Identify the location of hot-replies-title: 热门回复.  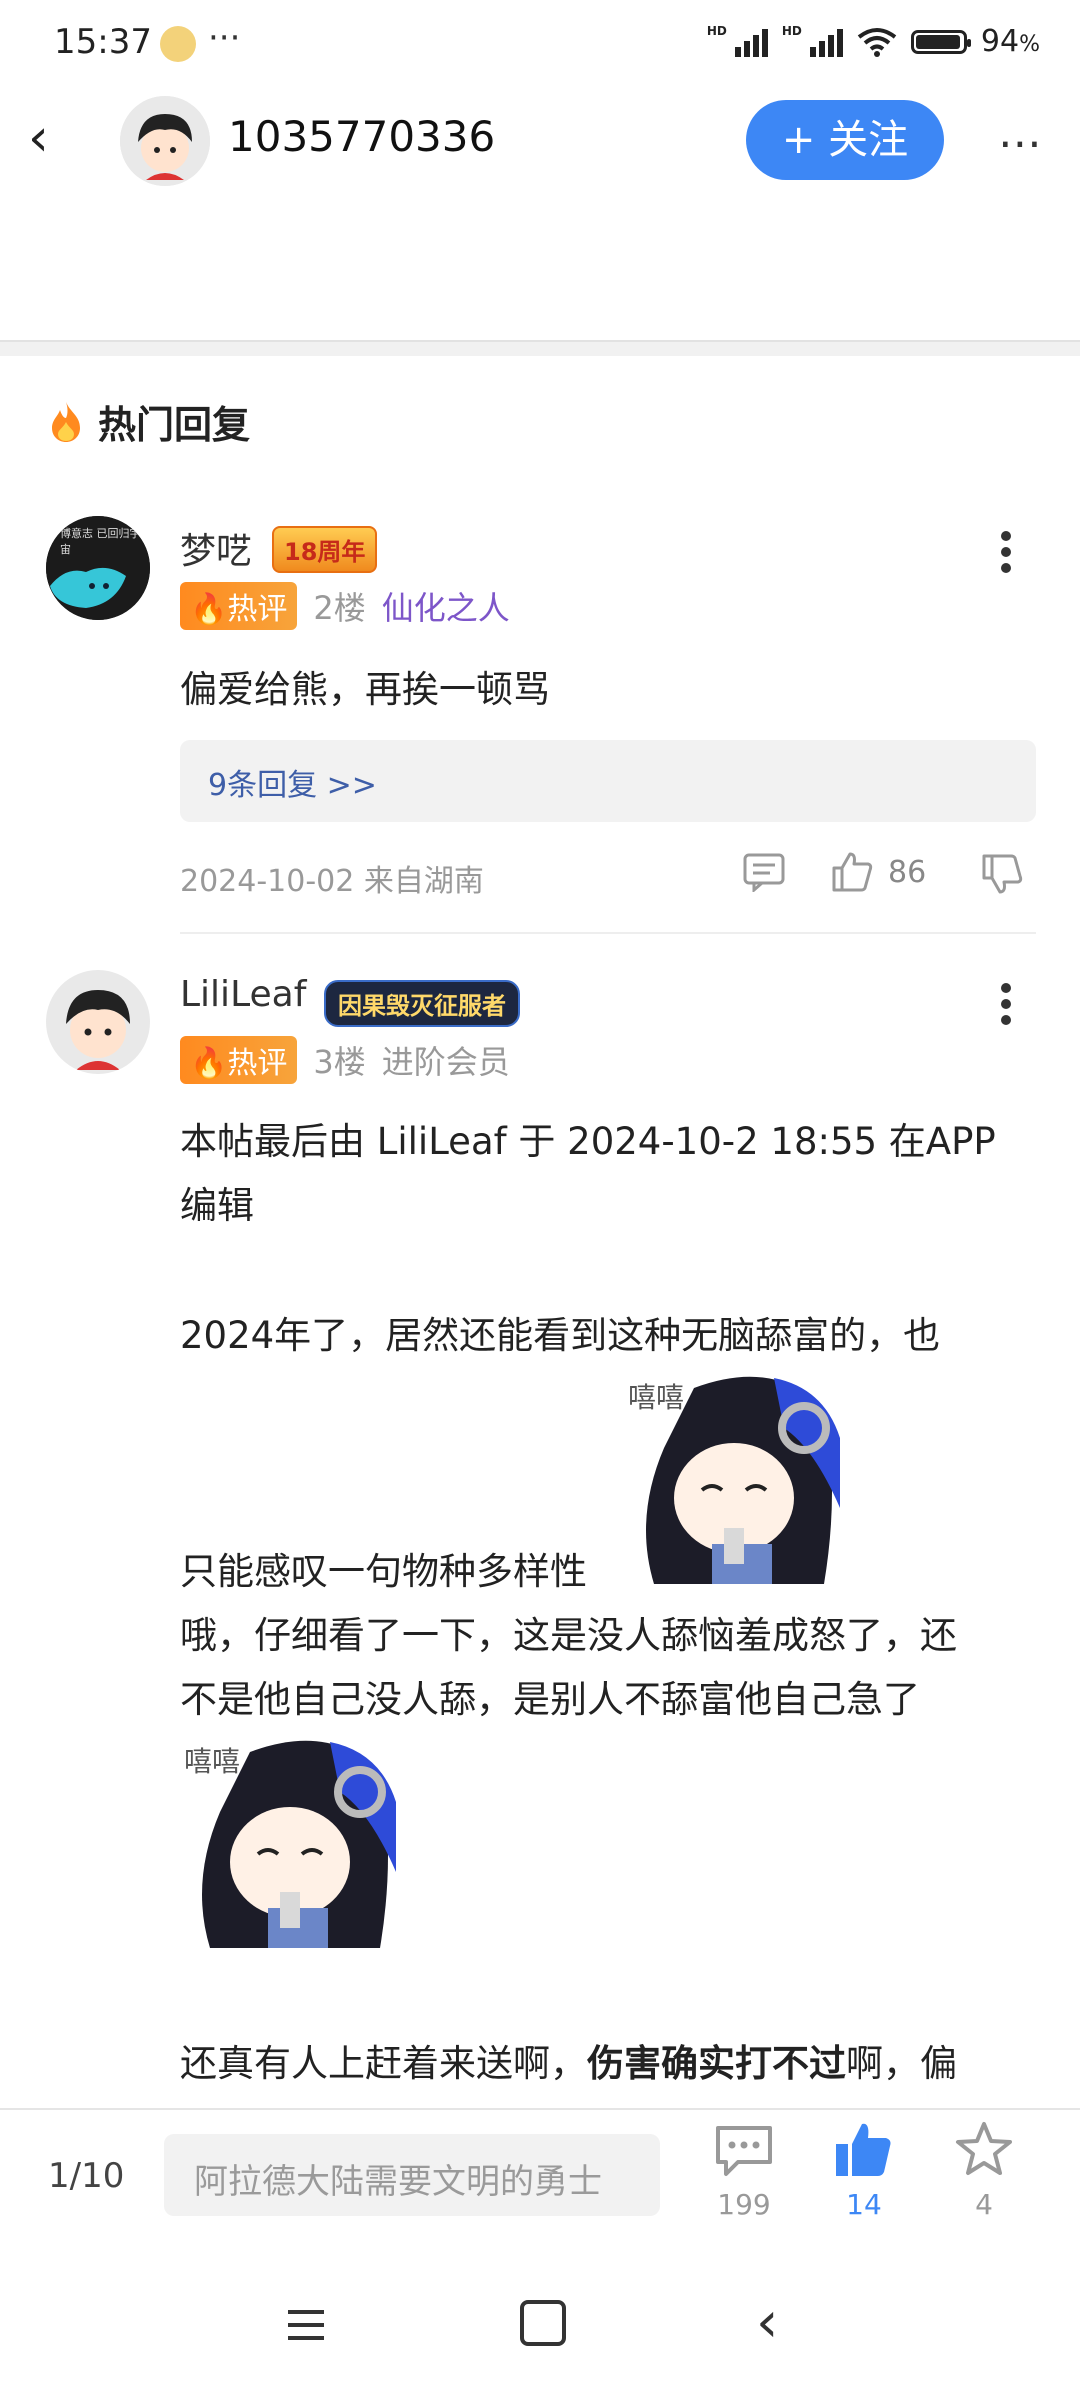
(148, 421).